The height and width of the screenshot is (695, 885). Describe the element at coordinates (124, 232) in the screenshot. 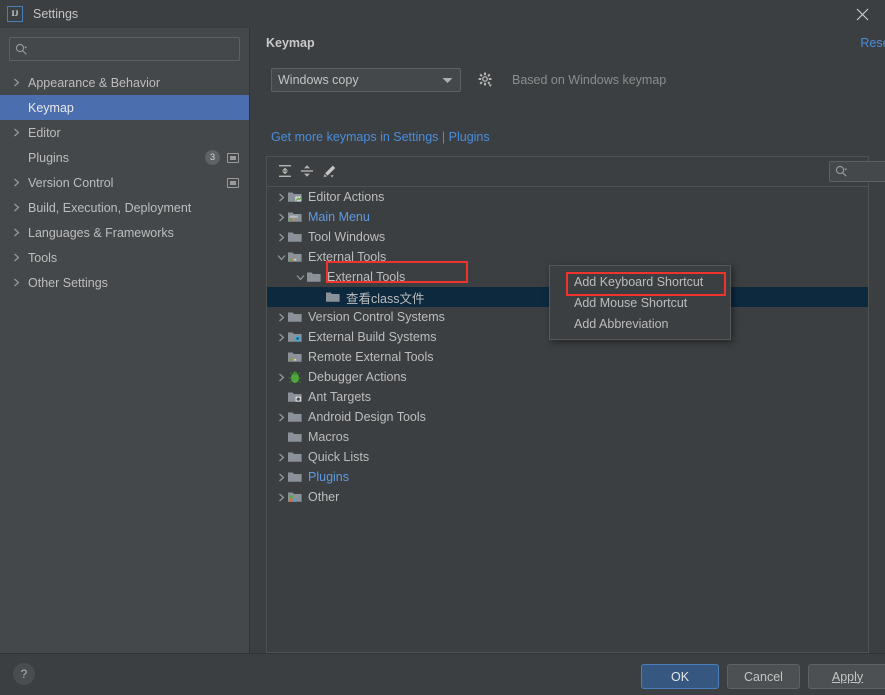

I see `sidebar-item-languages-frameworks: Languages & Frameworks` at that location.